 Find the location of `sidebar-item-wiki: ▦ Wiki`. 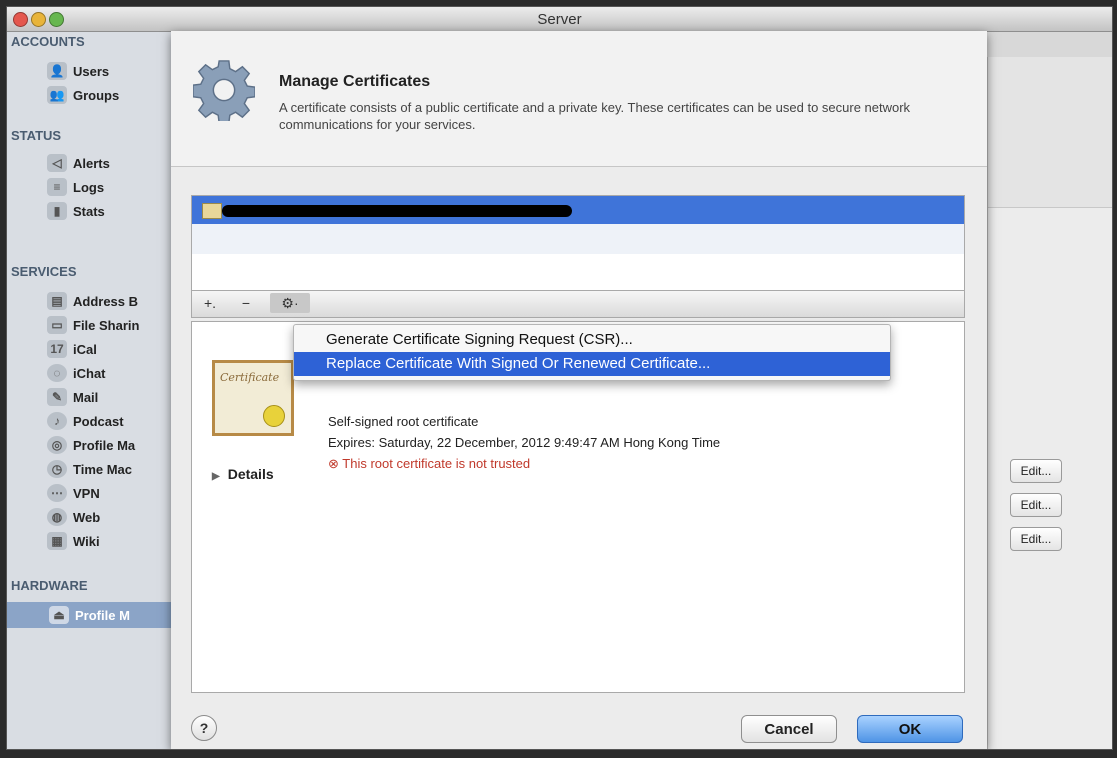

sidebar-item-wiki: ▦ Wiki is located at coordinates (73, 541).